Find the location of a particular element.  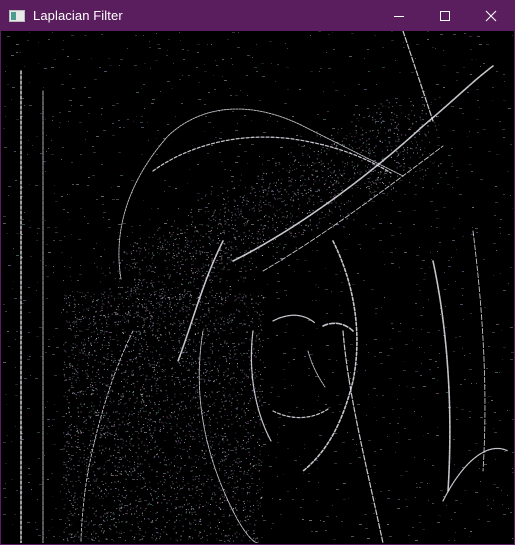

maximize-icon is located at coordinates (445, 15).